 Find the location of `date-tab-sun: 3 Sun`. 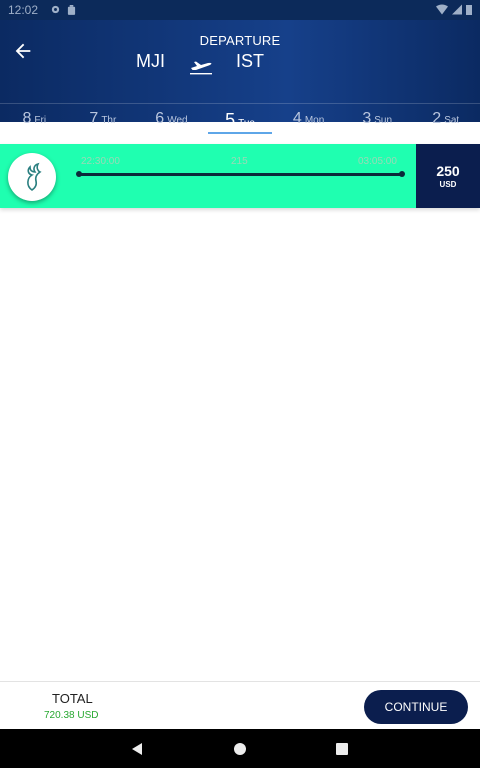

date-tab-sun: 3 Sun is located at coordinates (377, 123).